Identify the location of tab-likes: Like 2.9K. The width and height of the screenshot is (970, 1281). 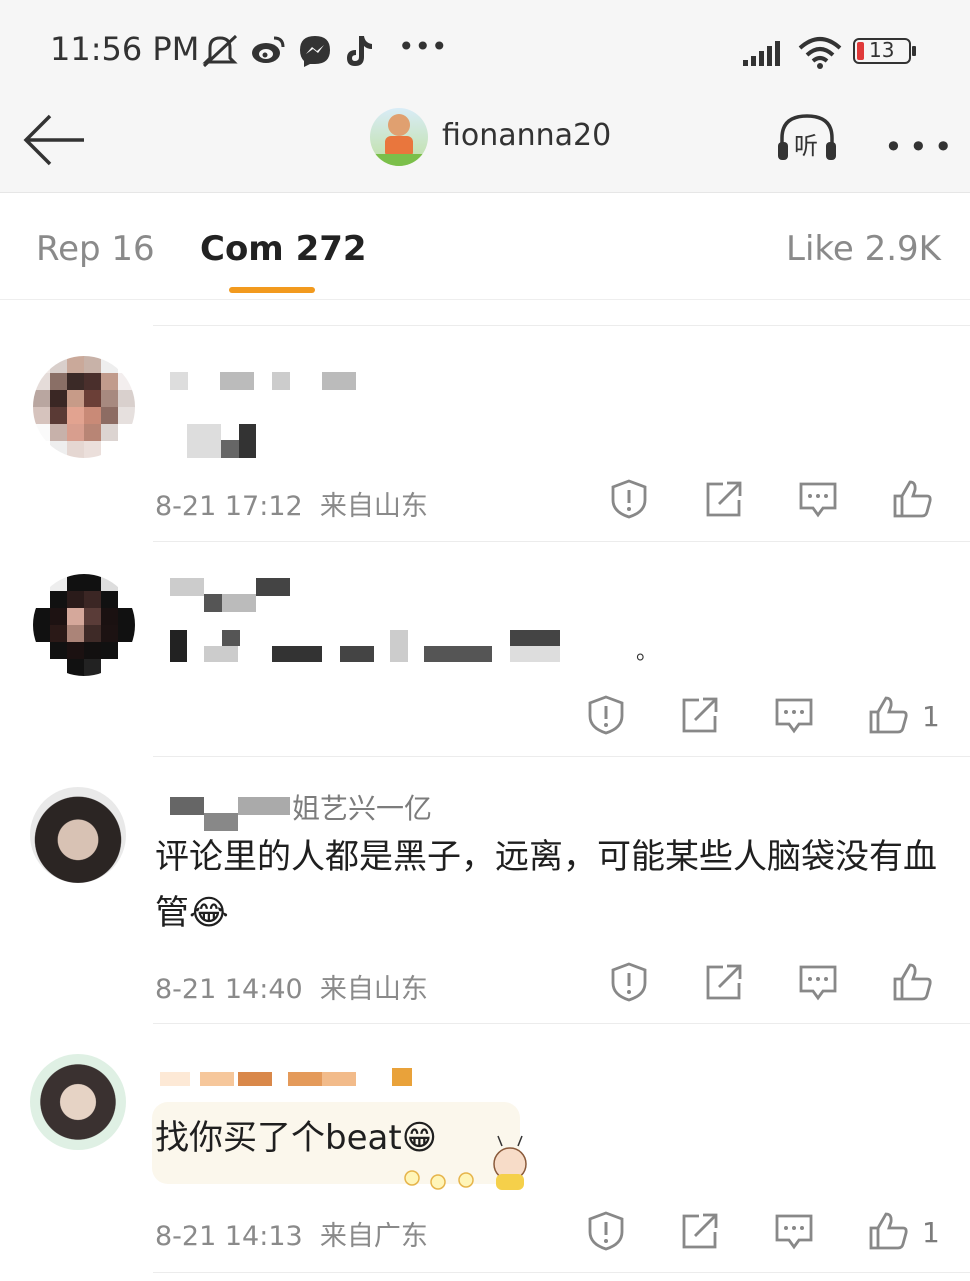
(863, 249).